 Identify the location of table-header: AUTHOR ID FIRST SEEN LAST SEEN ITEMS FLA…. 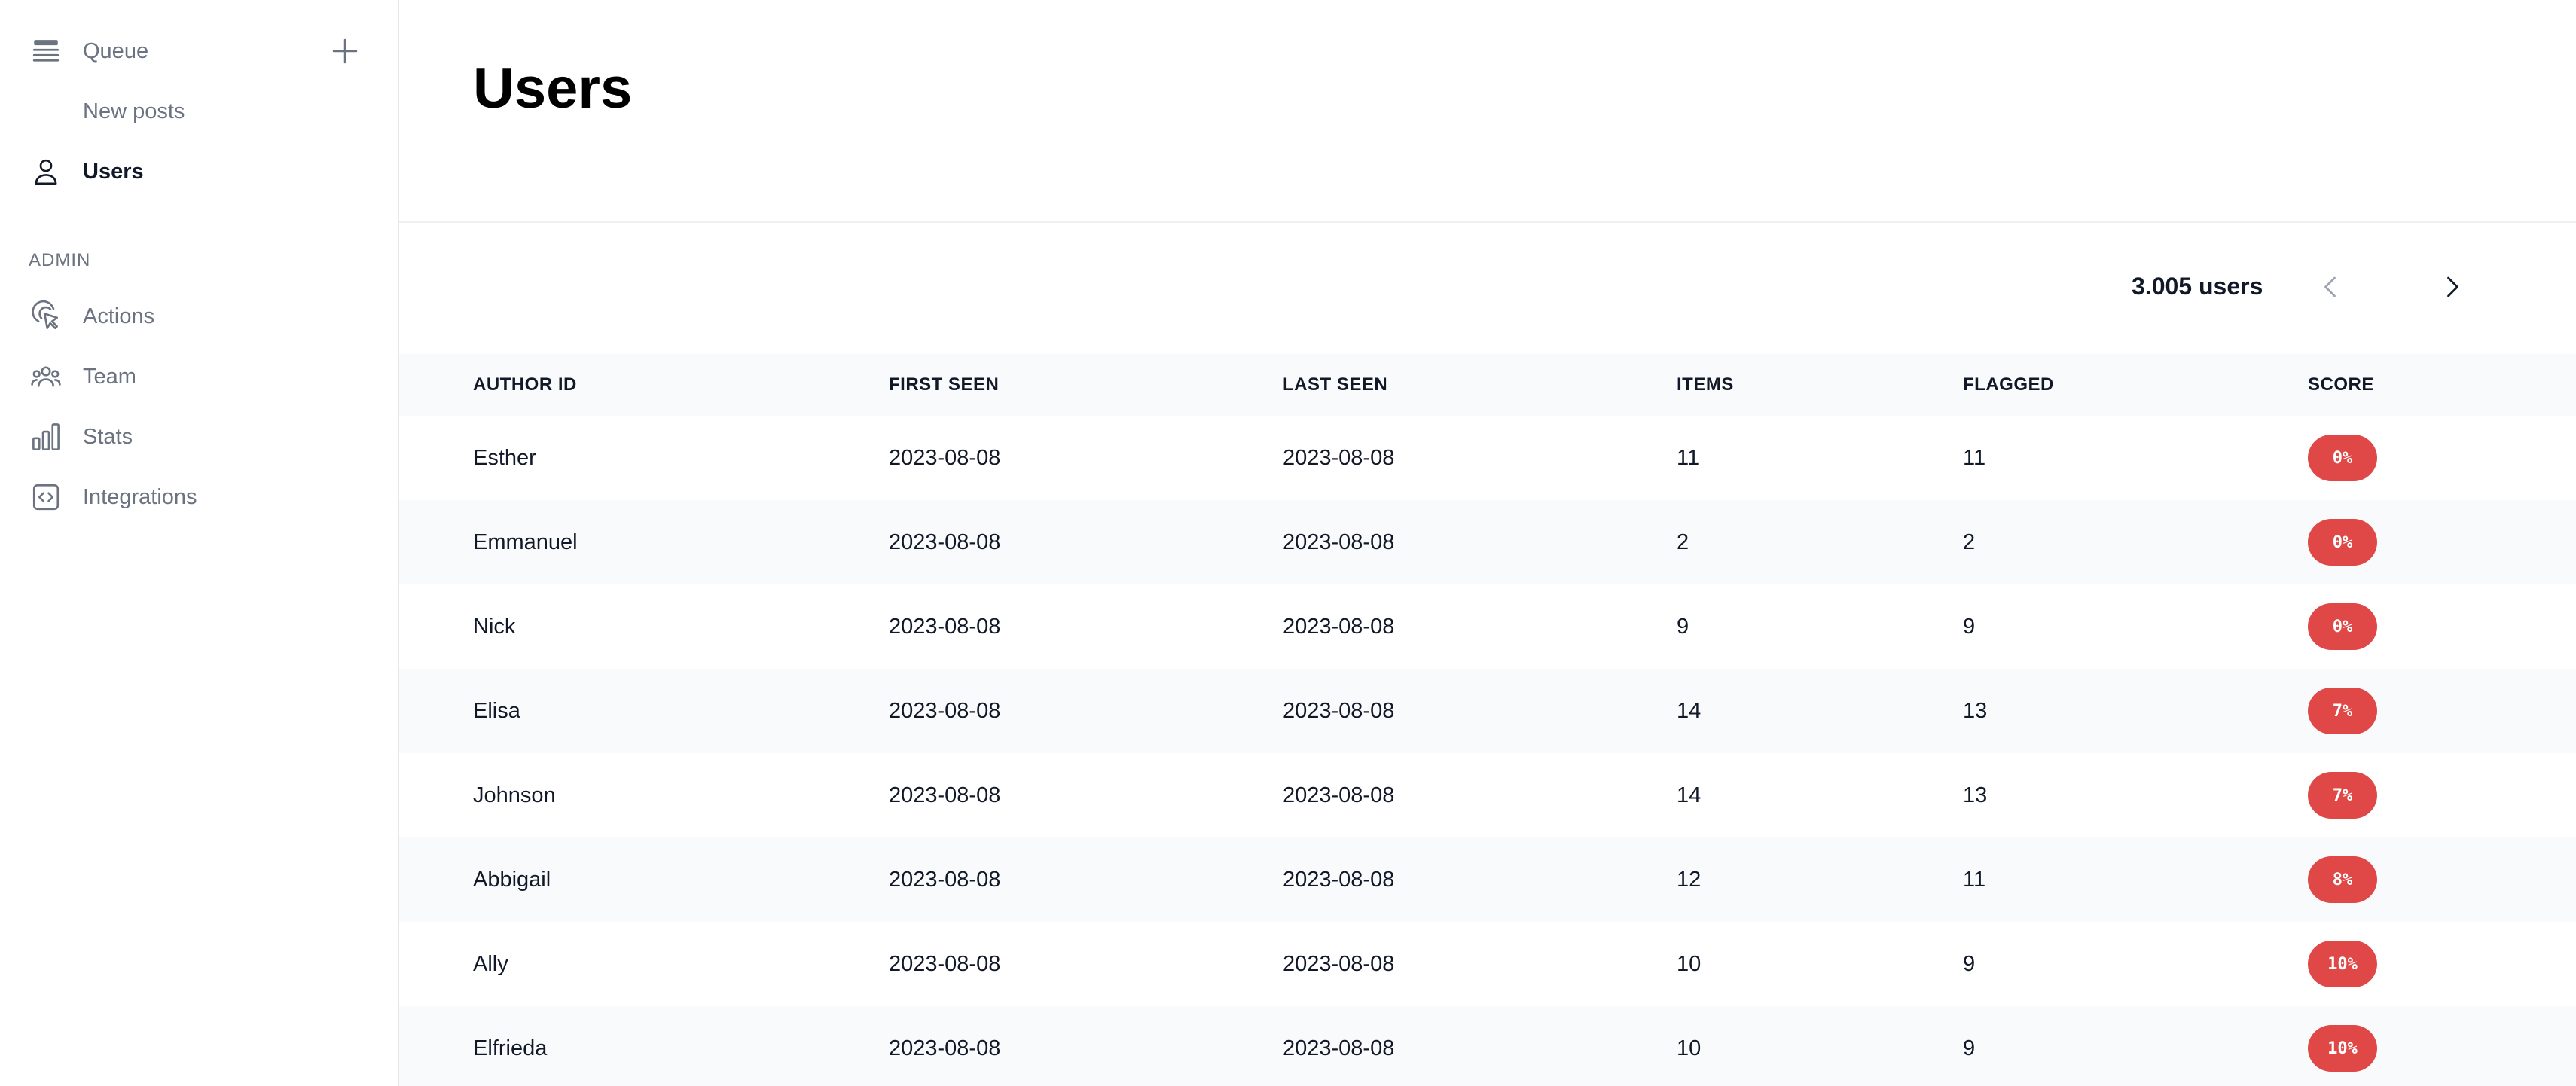
(1488, 385).